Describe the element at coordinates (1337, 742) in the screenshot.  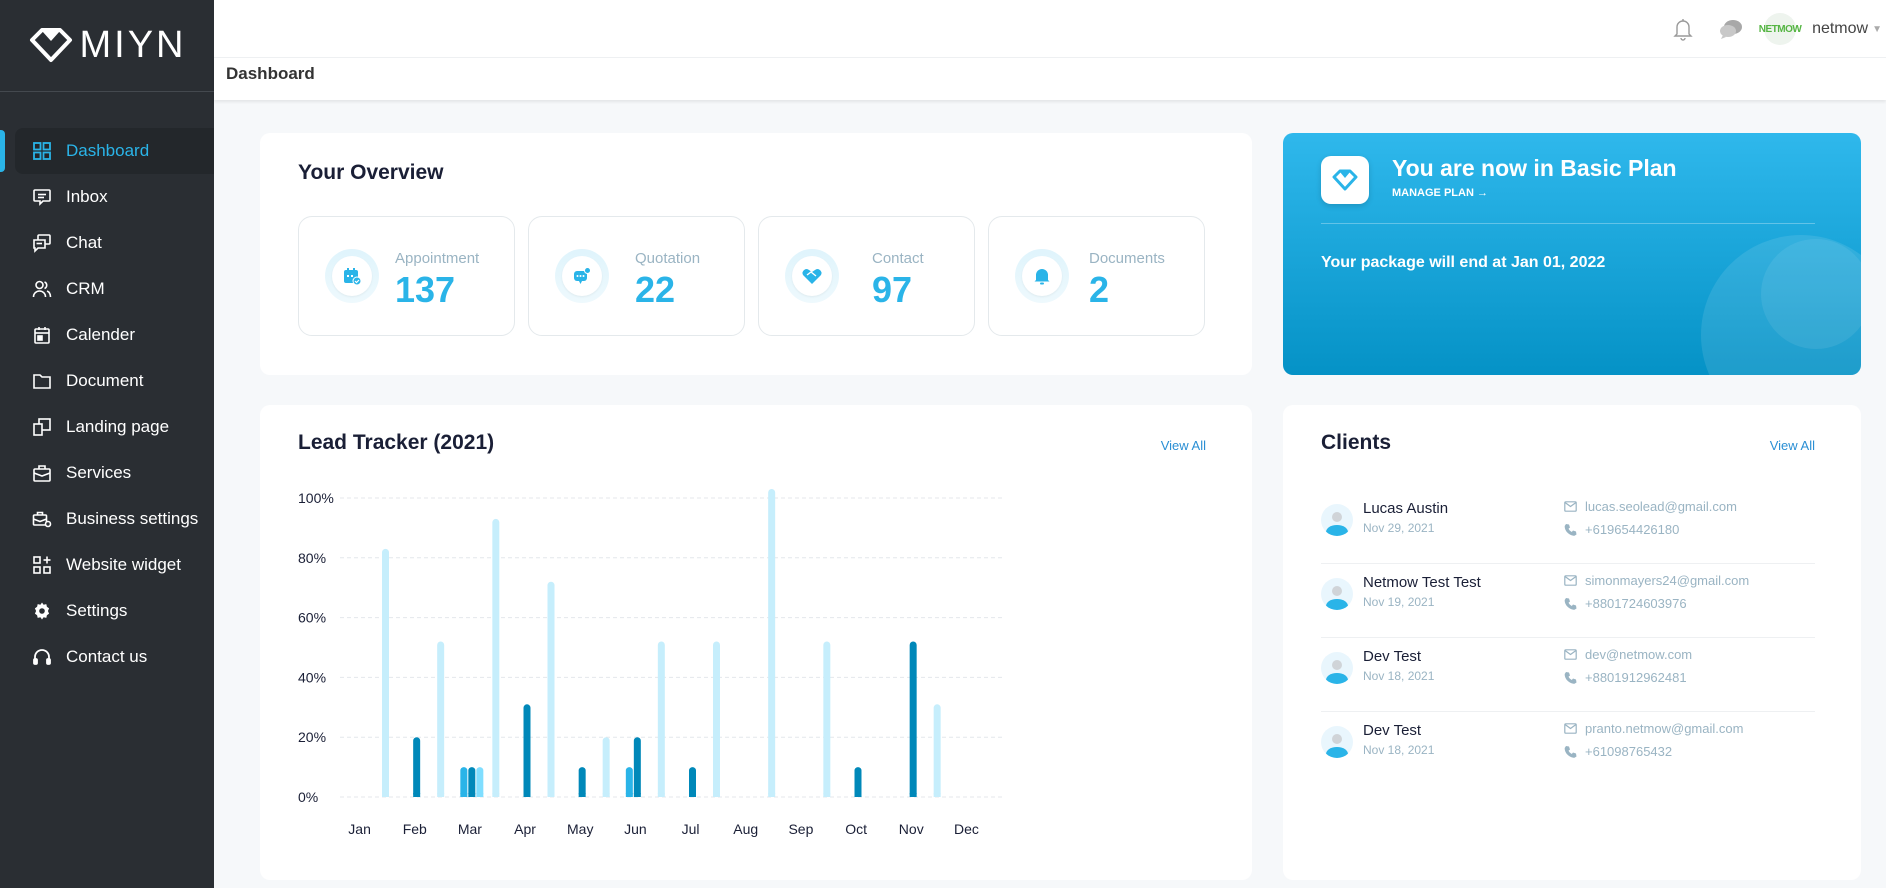
I see `avatar` at that location.